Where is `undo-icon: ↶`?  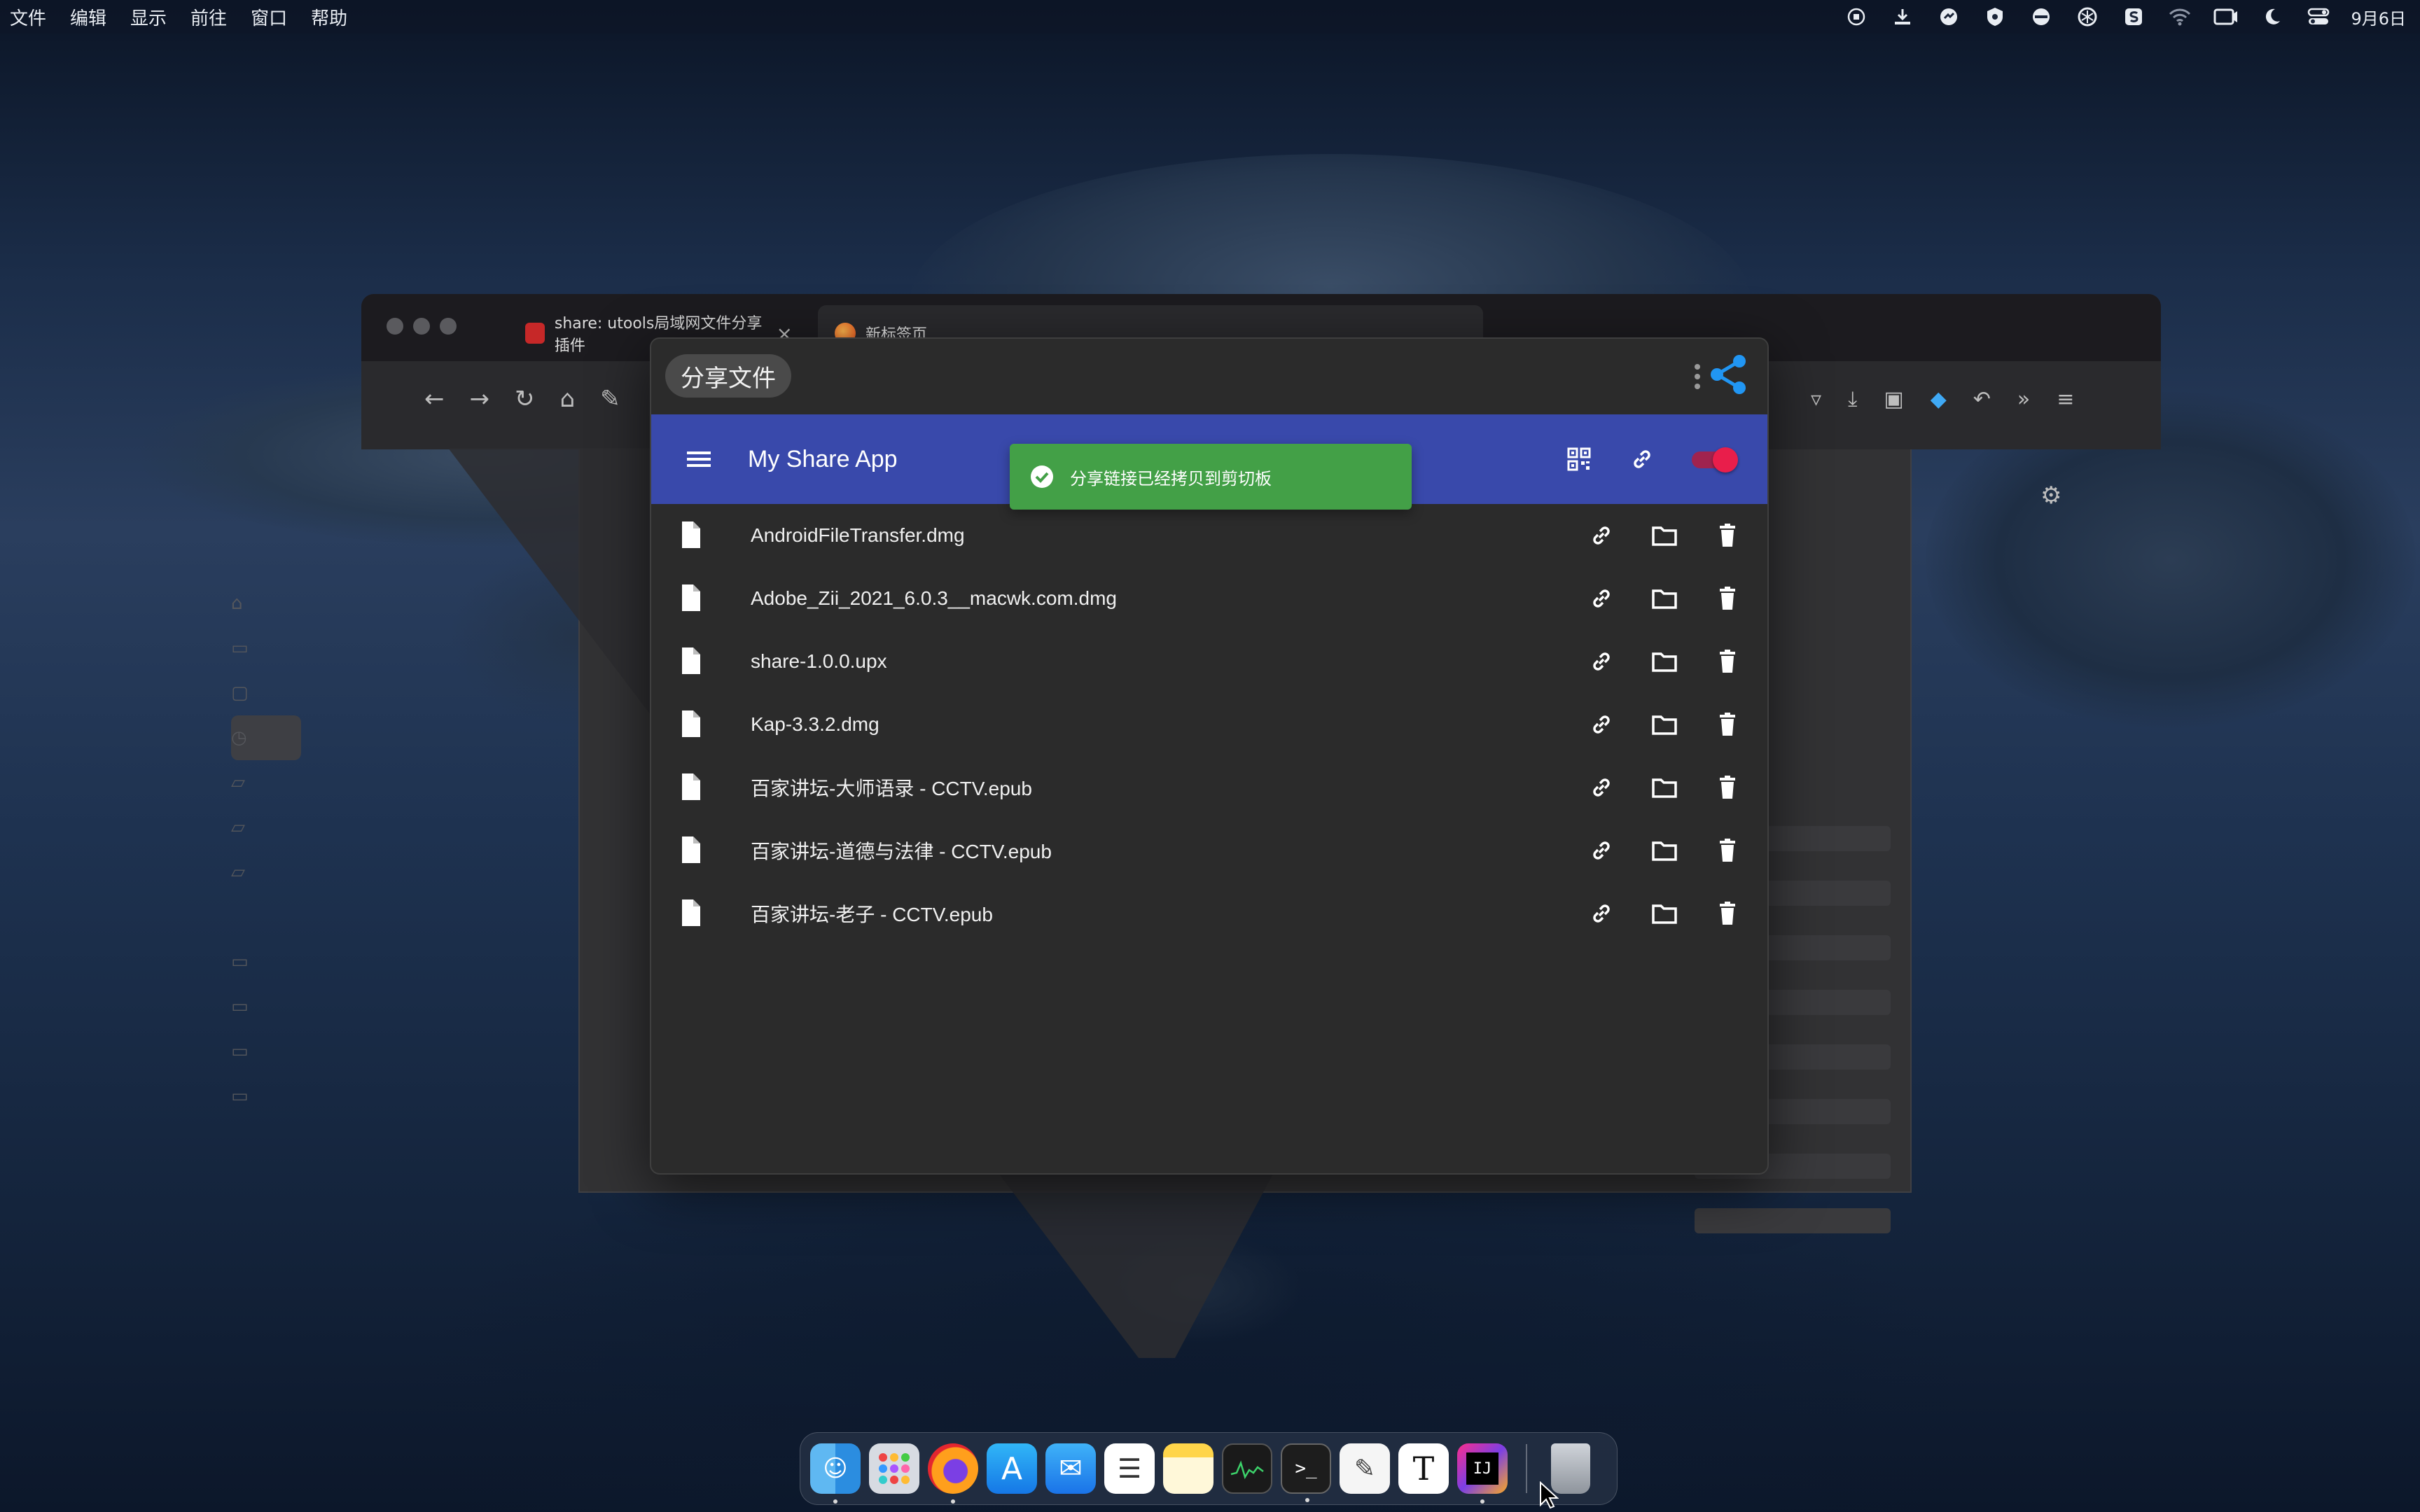
undo-icon: ↶ is located at coordinates (1982, 399).